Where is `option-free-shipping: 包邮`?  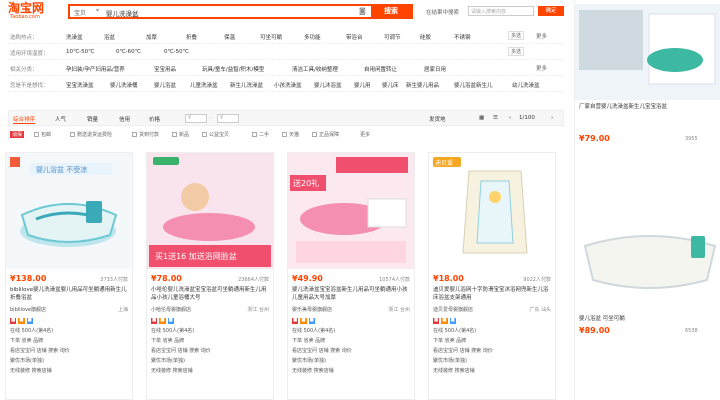
option-free-shipping: 包邮 is located at coordinates (42, 134).